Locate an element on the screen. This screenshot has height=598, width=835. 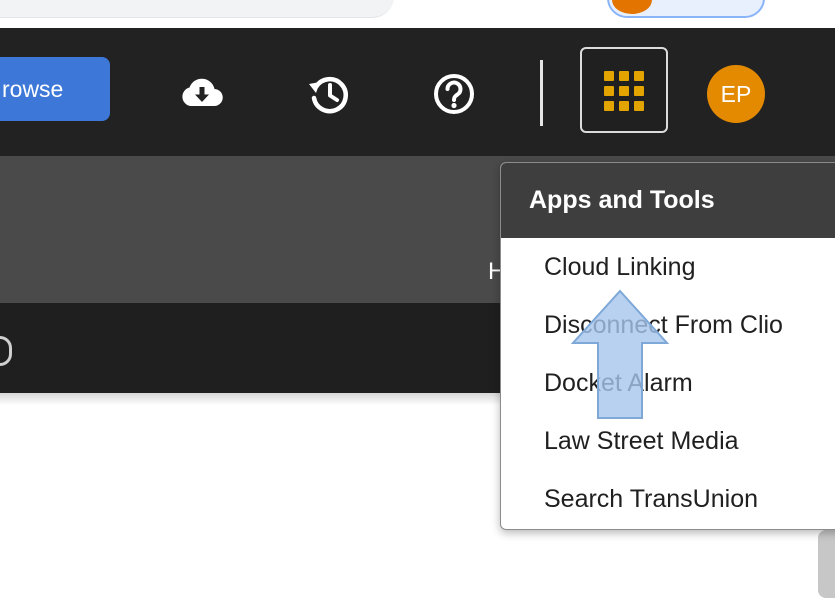
menu-item-law-street-media: Law Street Media is located at coordinates (641, 441).